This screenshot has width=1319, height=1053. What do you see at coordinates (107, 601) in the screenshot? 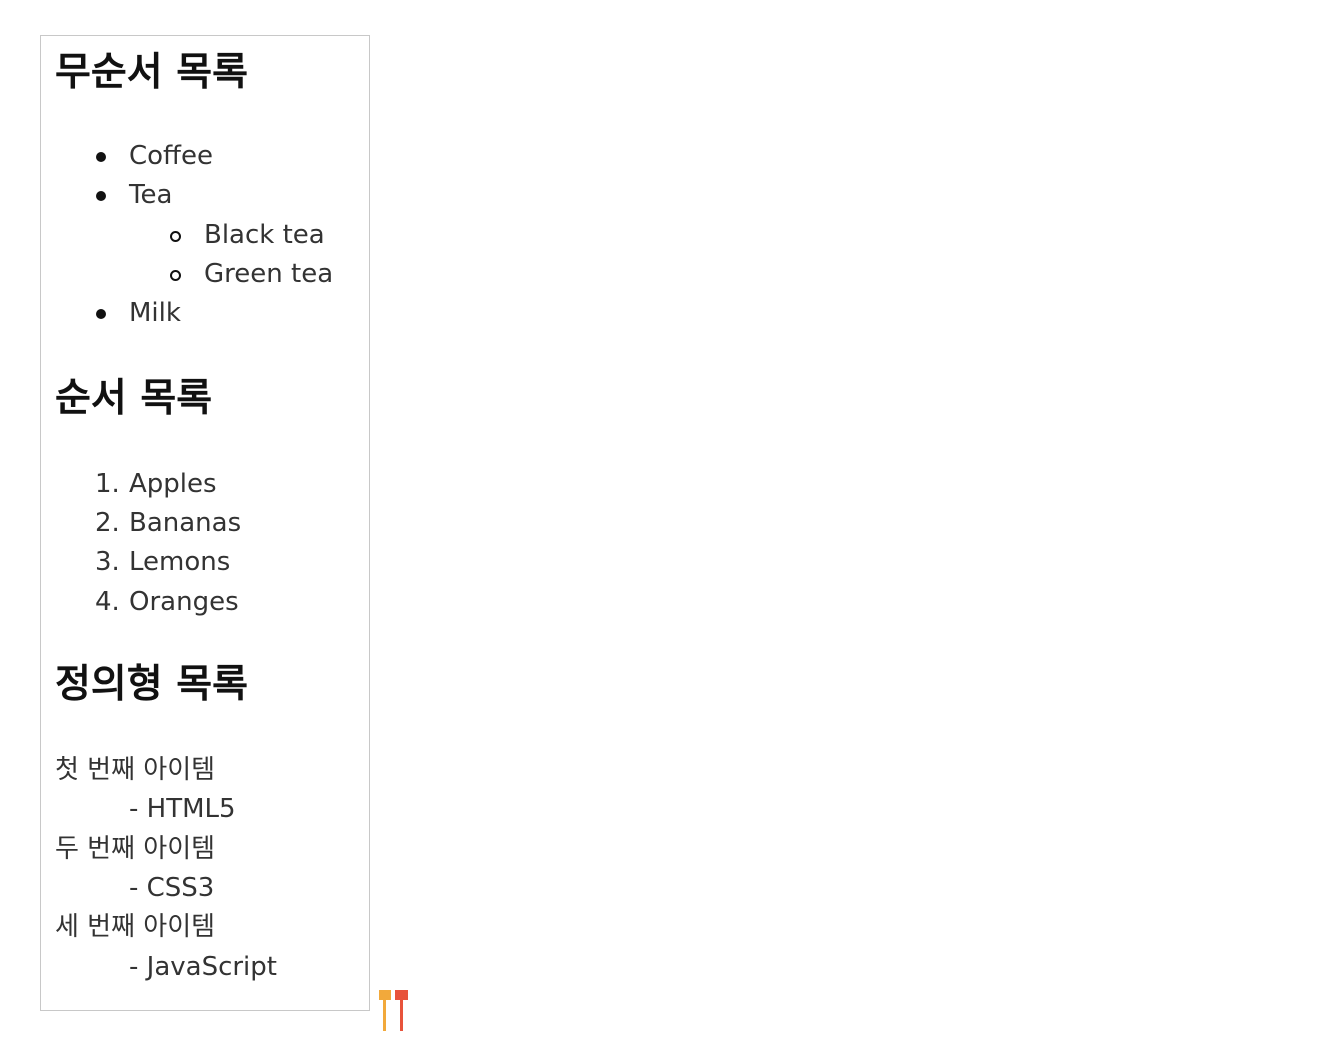
I see `list-item-number: 4.` at bounding box center [107, 601].